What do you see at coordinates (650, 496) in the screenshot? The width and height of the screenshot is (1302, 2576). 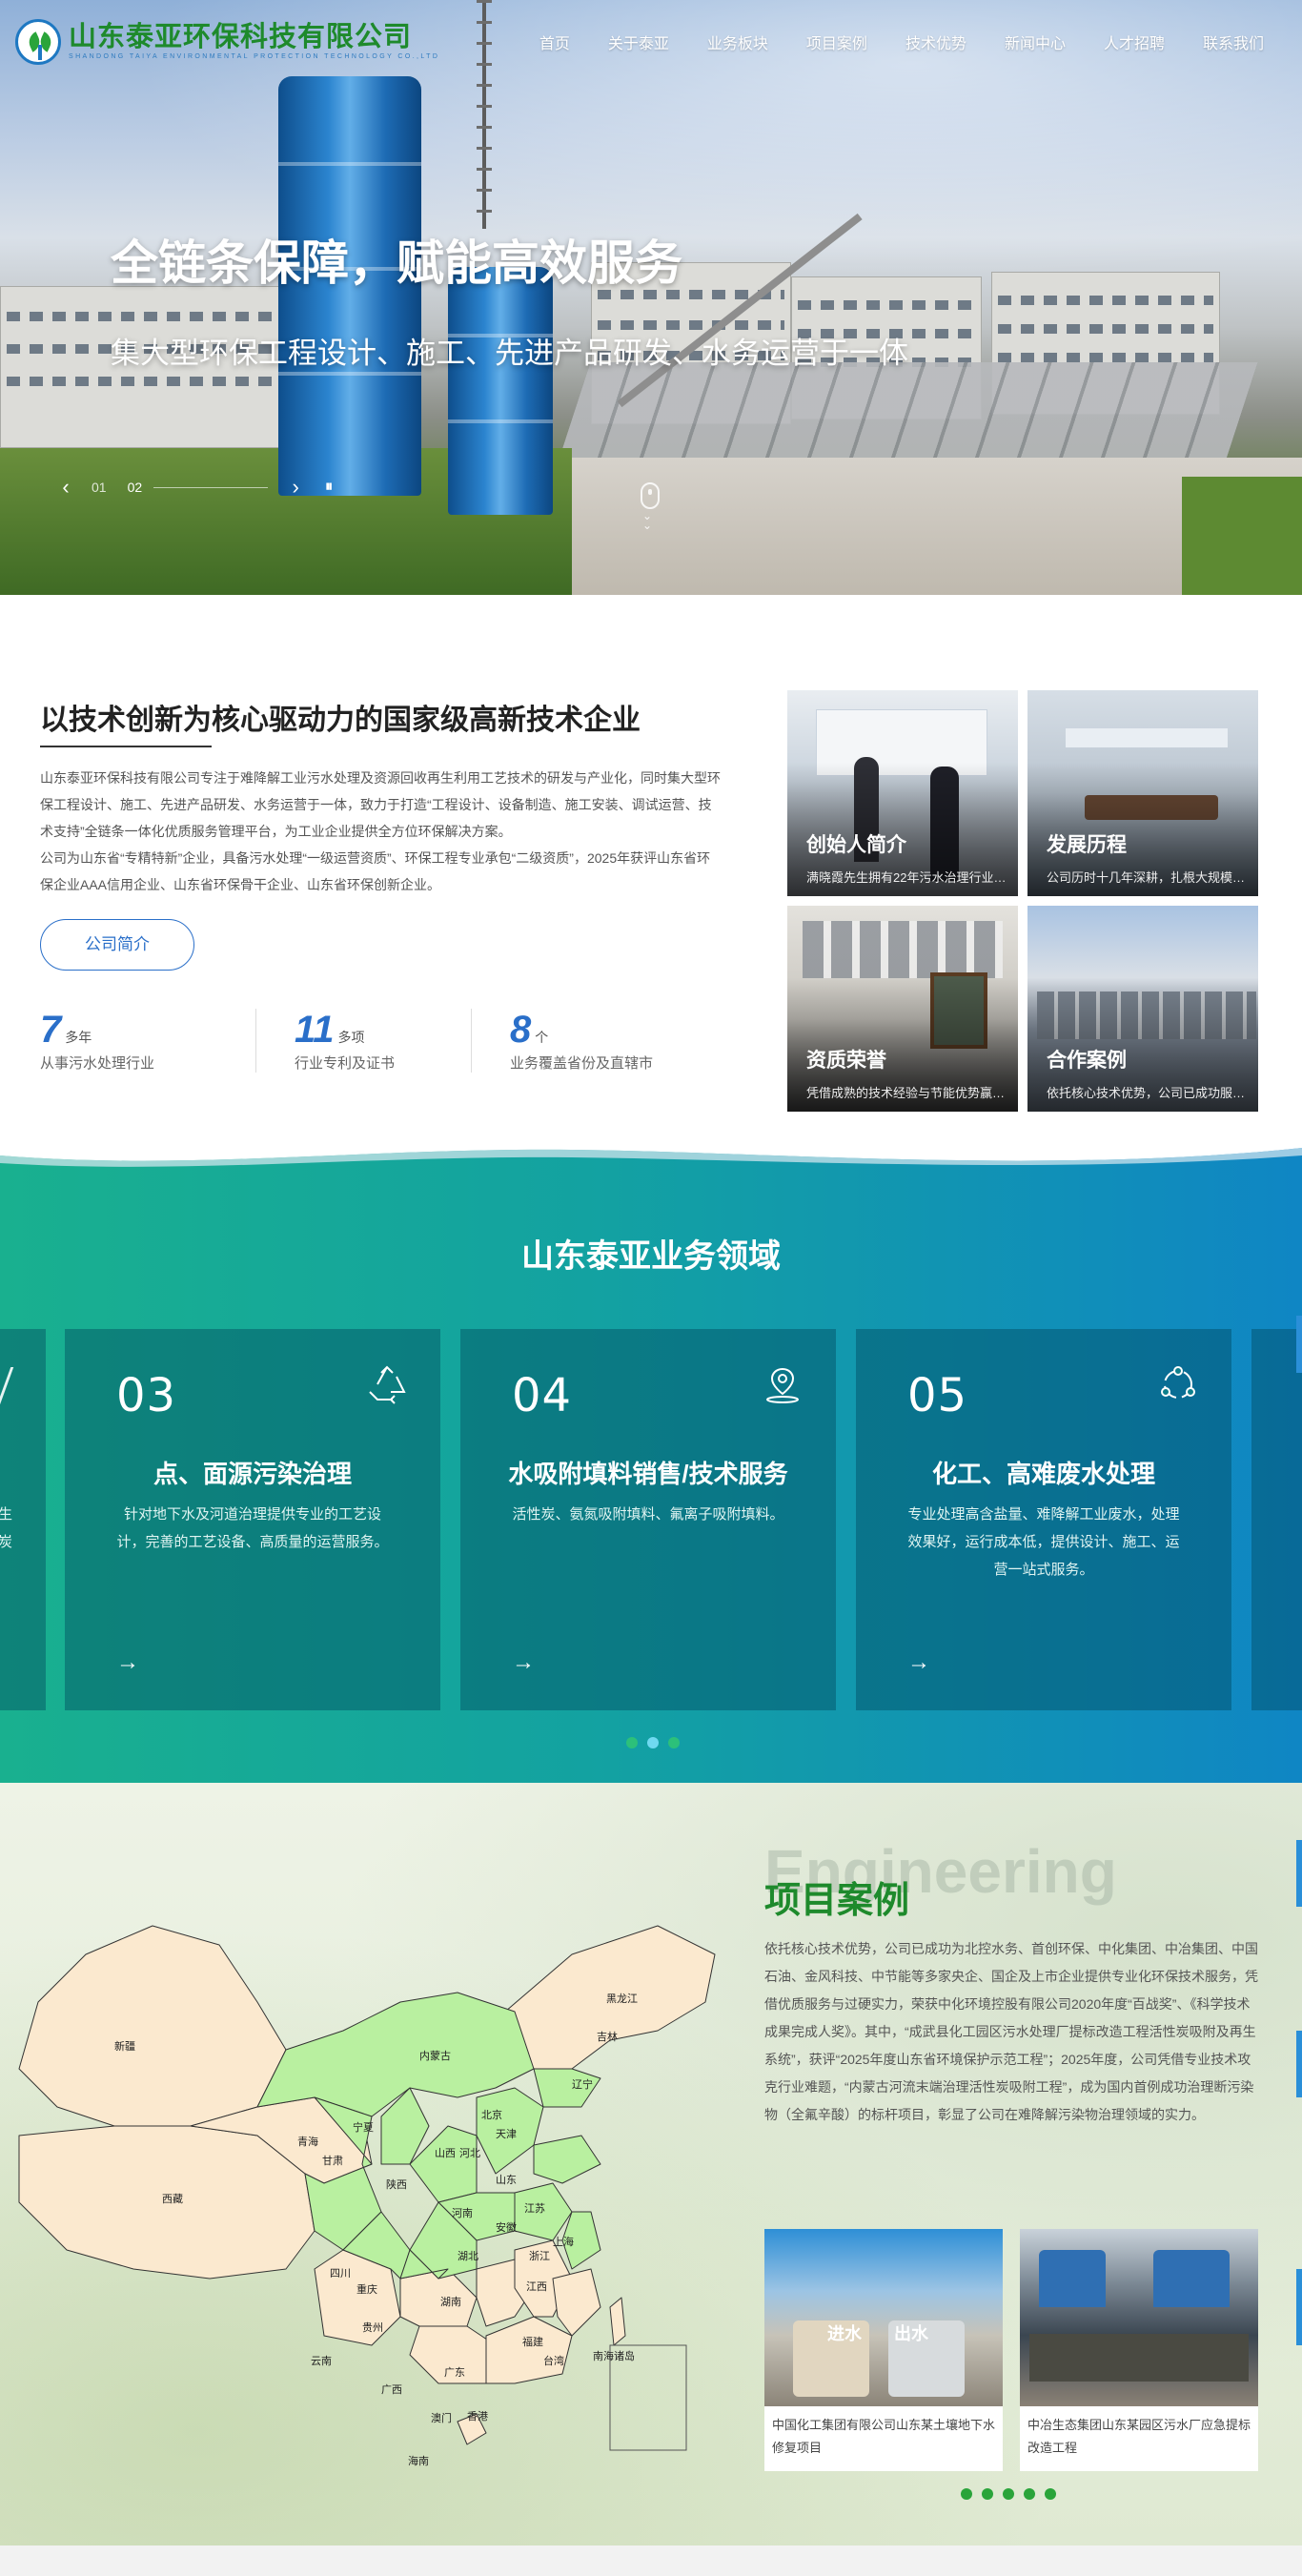 I see `mouse-scroll-icon` at bounding box center [650, 496].